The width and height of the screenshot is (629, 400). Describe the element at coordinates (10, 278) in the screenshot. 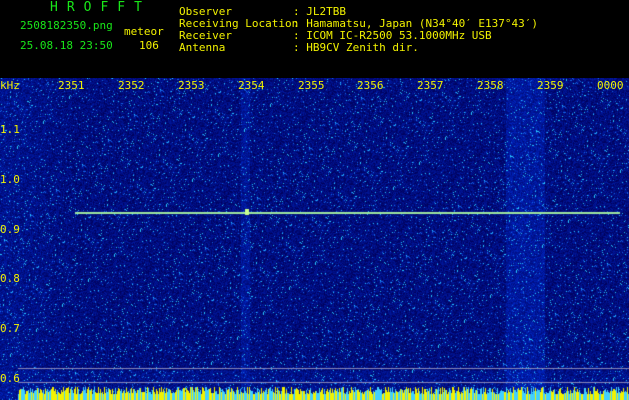

I see `y-tick: 0.8` at that location.